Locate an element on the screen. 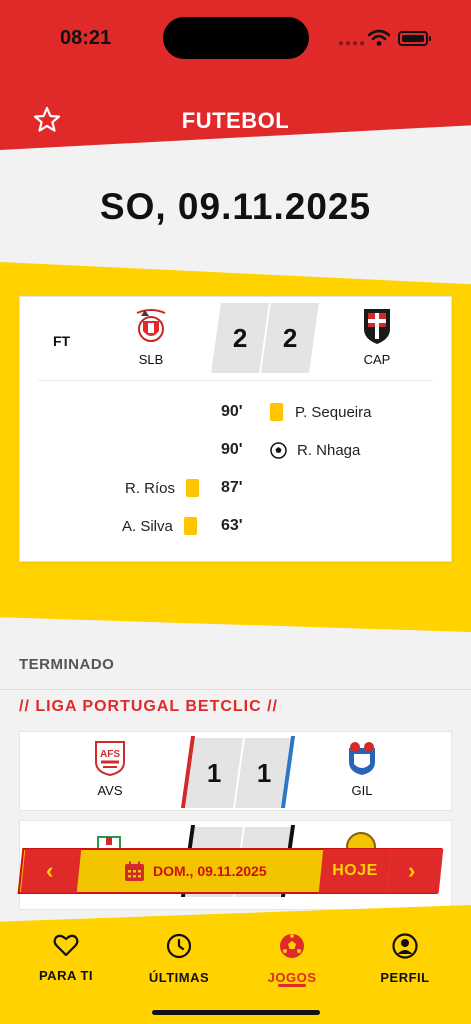  nav-label: PARA TI is located at coordinates (66, 975).